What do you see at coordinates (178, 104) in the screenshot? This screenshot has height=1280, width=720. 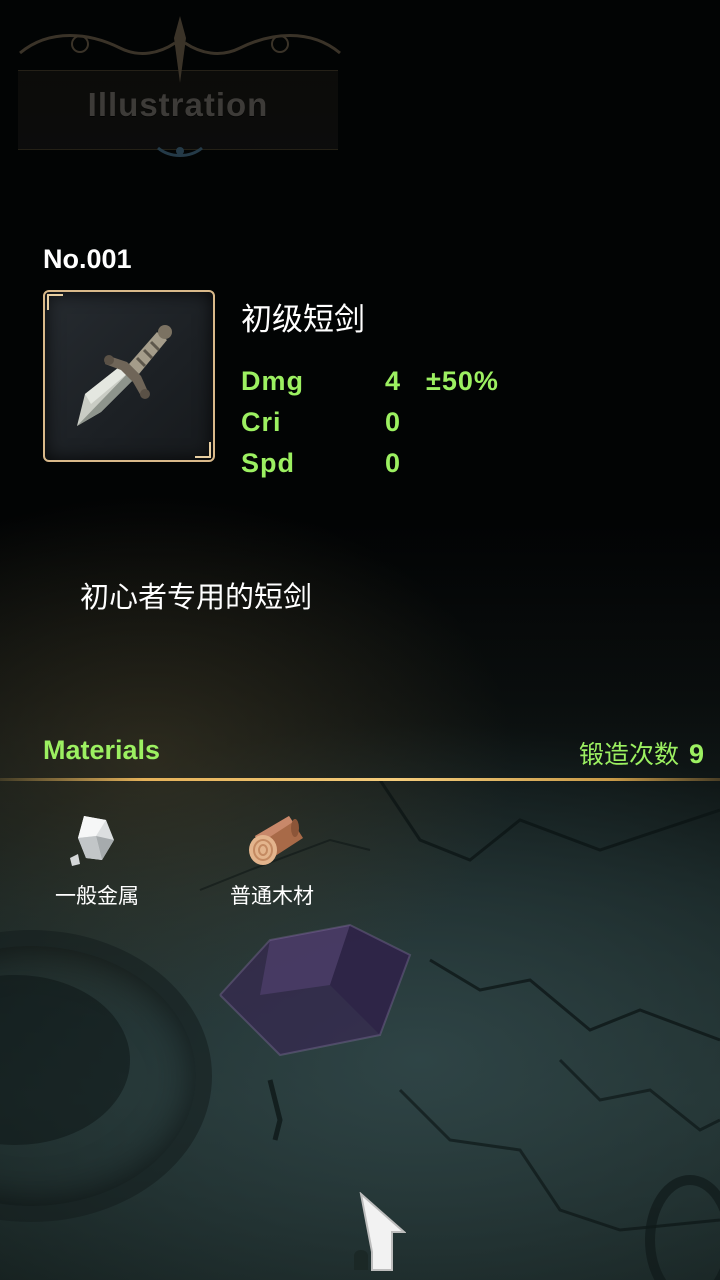 I see `page-title: Illustration` at bounding box center [178, 104].